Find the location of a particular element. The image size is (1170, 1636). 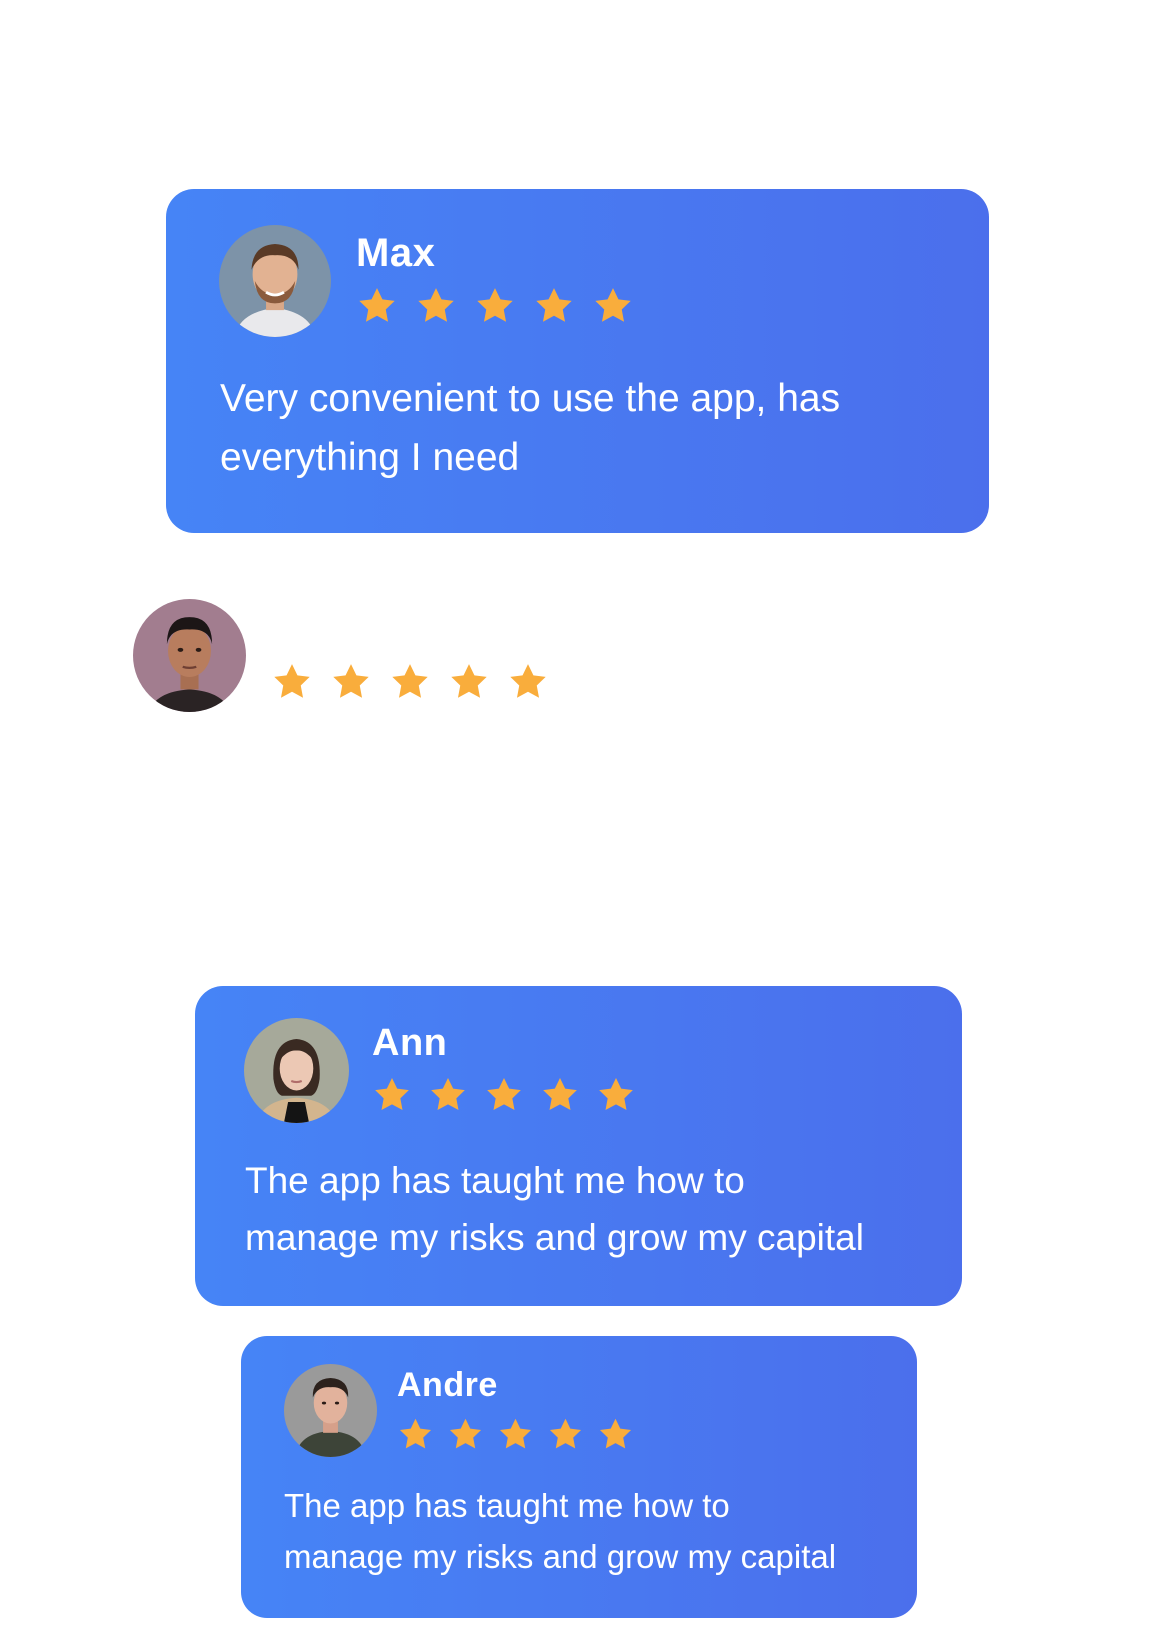

woman-portrait-icon is located at coordinates (296, 1070).